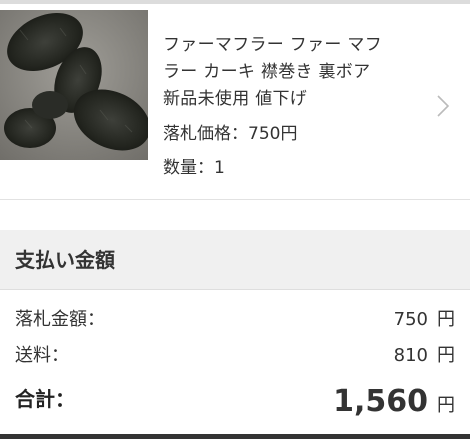 This screenshot has width=470, height=439. Describe the element at coordinates (194, 168) in the screenshot. I see `item-quantity: 数量：1` at that location.